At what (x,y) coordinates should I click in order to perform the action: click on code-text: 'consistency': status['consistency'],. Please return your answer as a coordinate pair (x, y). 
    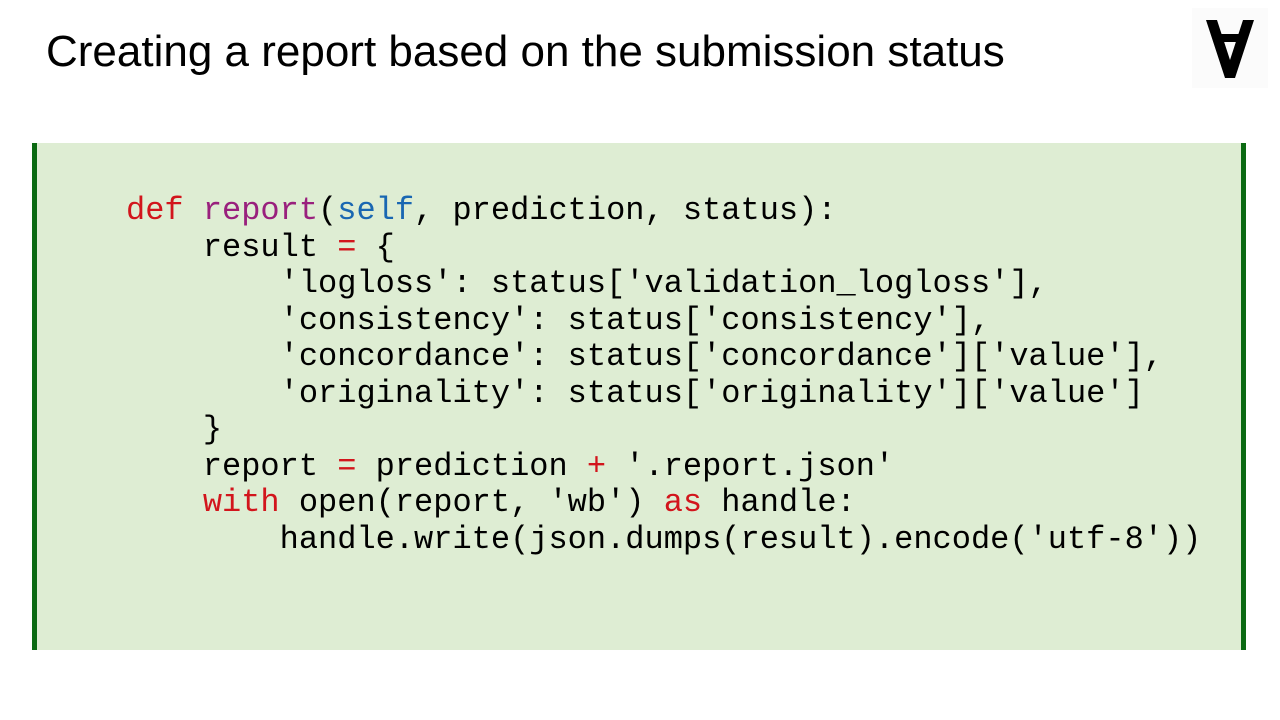
    Looking at the image, I should click on (558, 320).